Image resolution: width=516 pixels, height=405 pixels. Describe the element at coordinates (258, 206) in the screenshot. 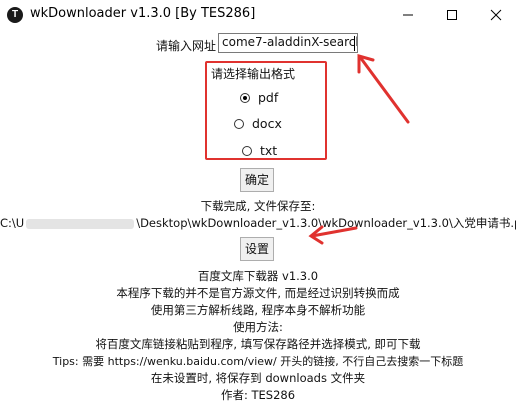

I see `status-message: 下载完成, 文件保存至:` at that location.